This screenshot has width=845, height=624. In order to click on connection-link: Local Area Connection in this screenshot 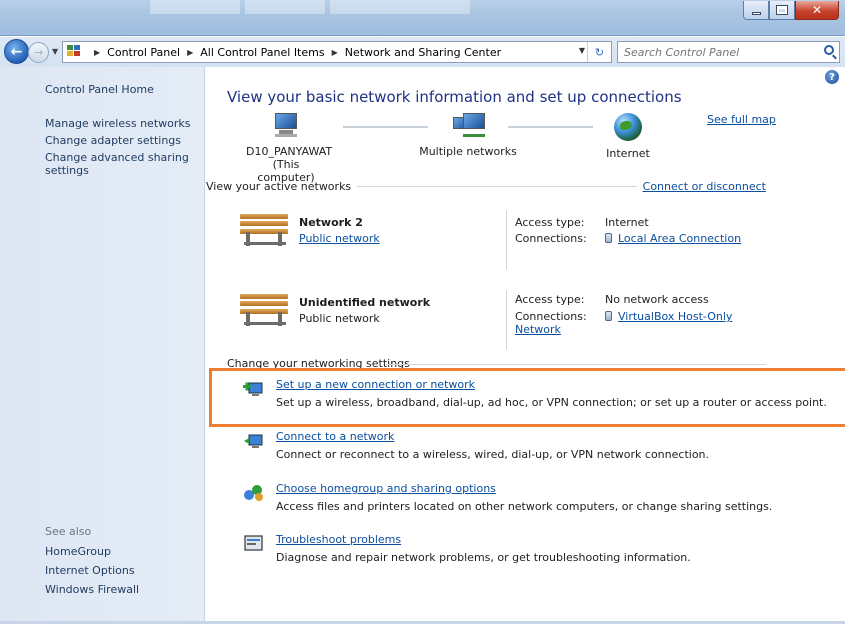, I will do `click(679, 238)`.